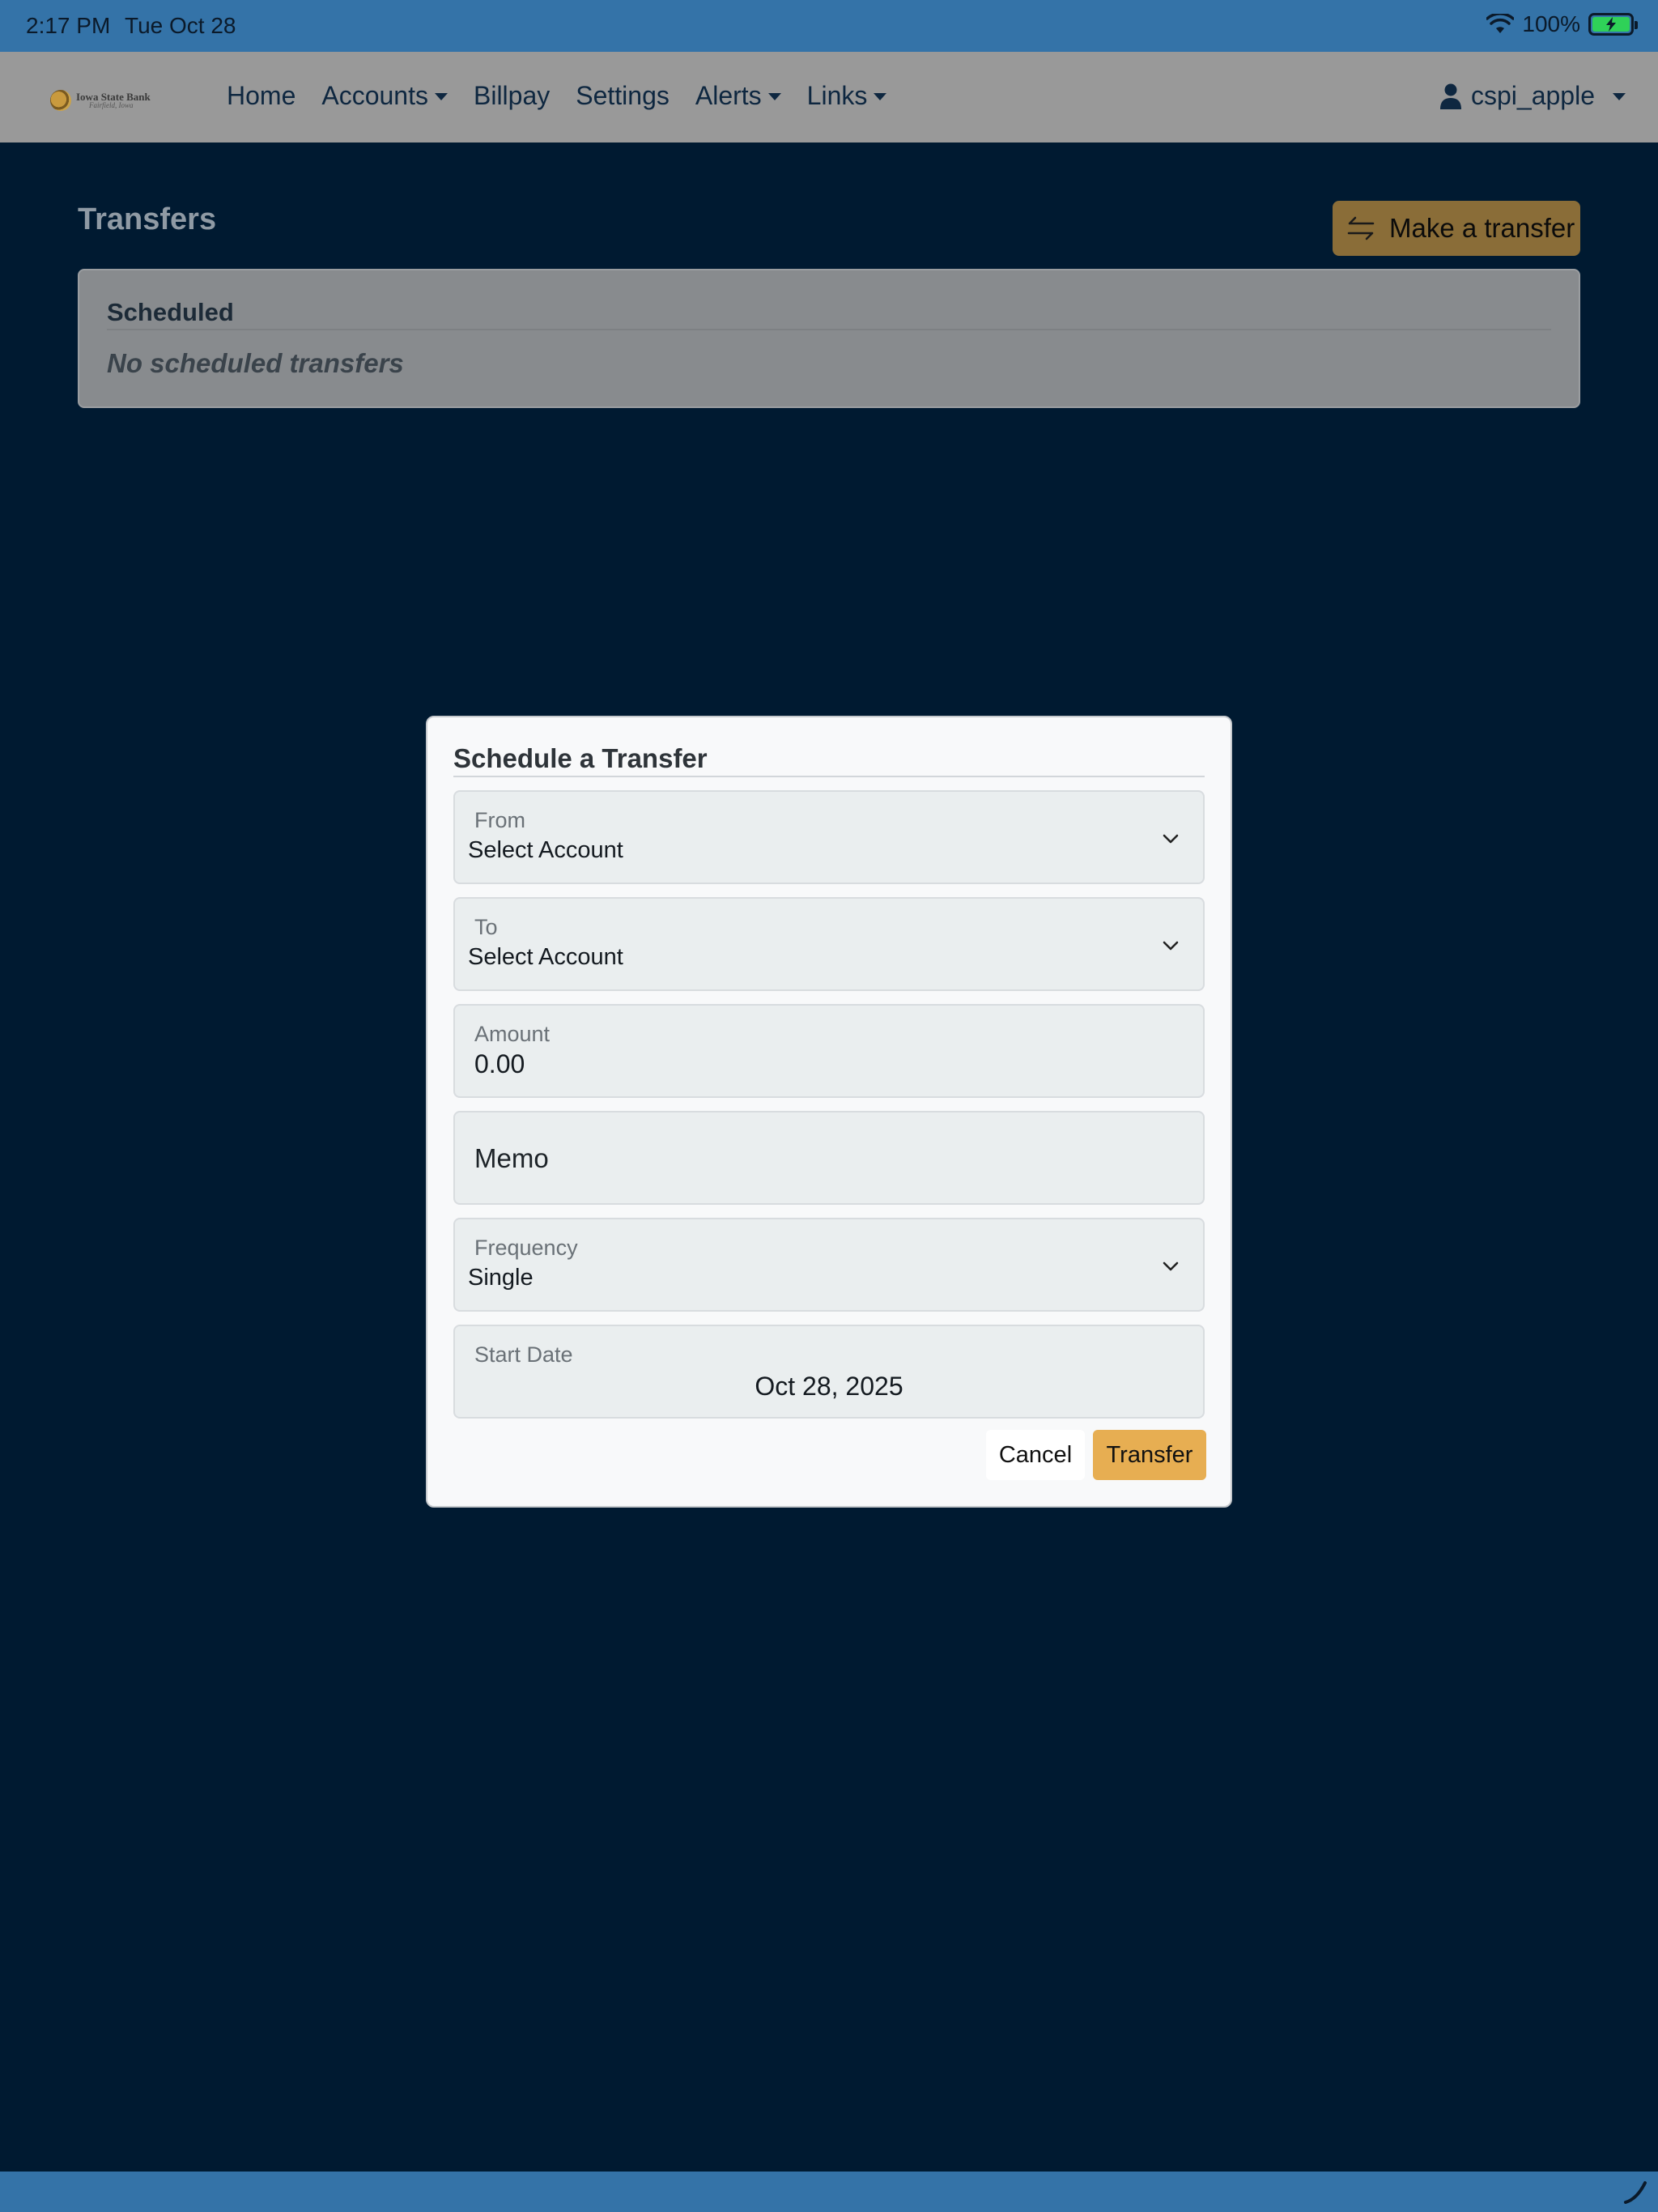 The image size is (1658, 2212). Describe the element at coordinates (147, 219) in the screenshot. I see `page-title: Transfers` at that location.